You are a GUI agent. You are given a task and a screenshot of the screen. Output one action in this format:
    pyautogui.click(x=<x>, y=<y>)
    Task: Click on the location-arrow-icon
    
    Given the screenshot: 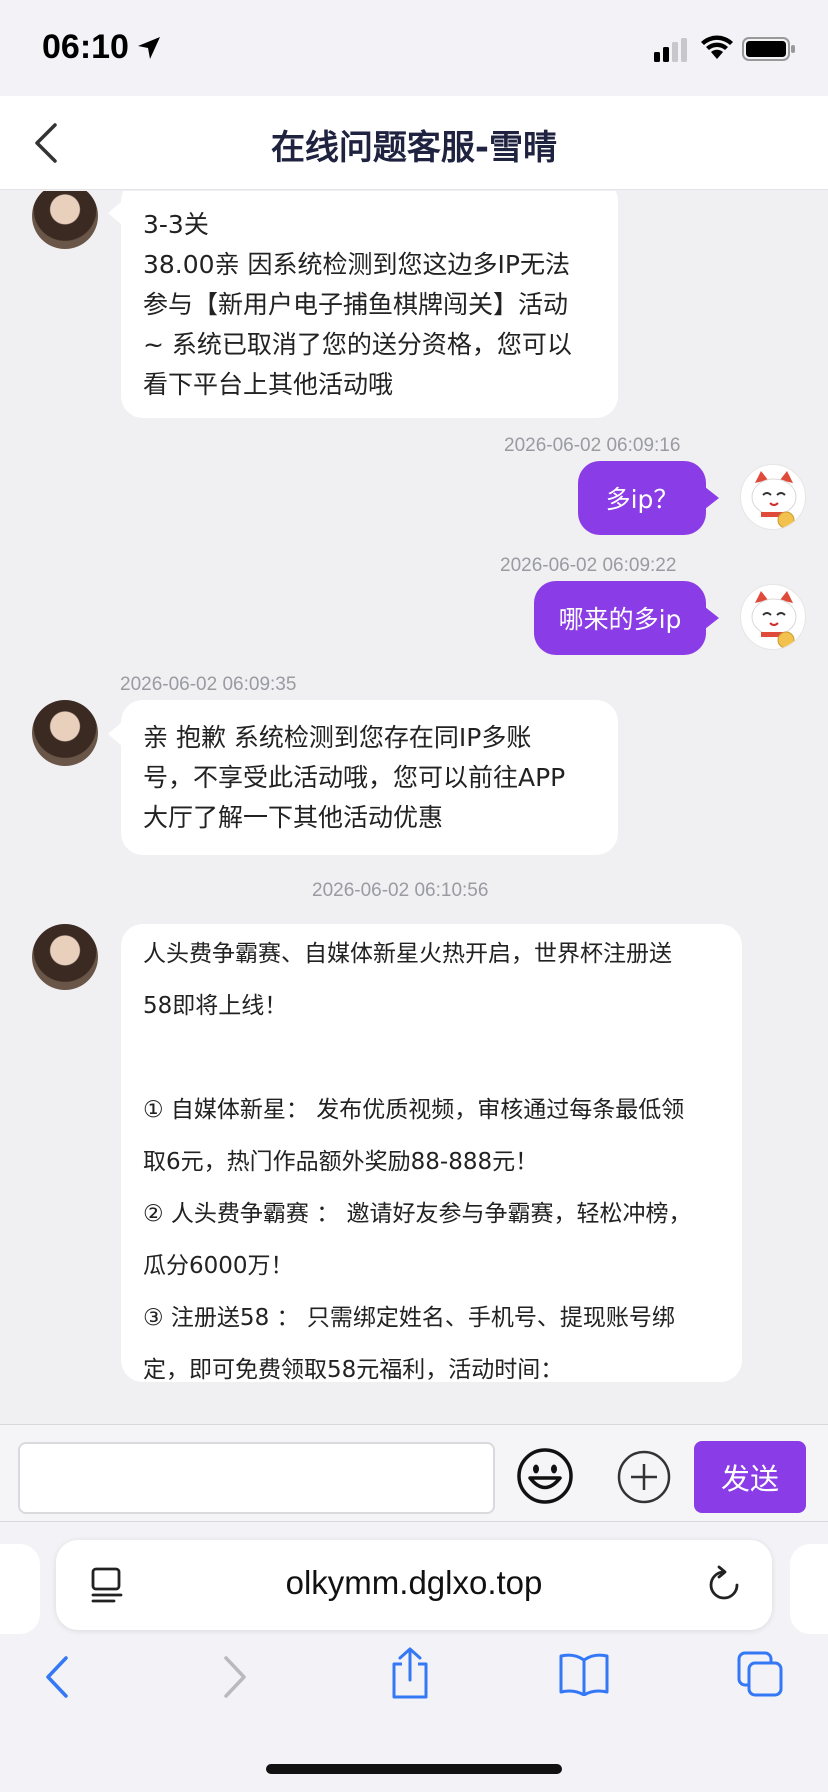 What is the action you would take?
    pyautogui.click(x=149, y=48)
    